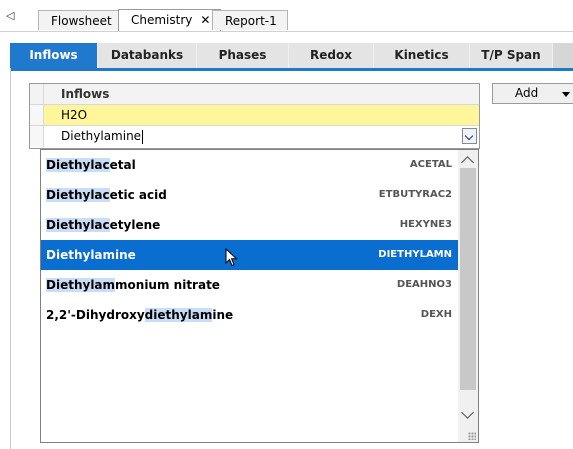 The width and height of the screenshot is (573, 449). Describe the element at coordinates (472, 436) in the screenshot. I see `resize-grip-icon` at that location.